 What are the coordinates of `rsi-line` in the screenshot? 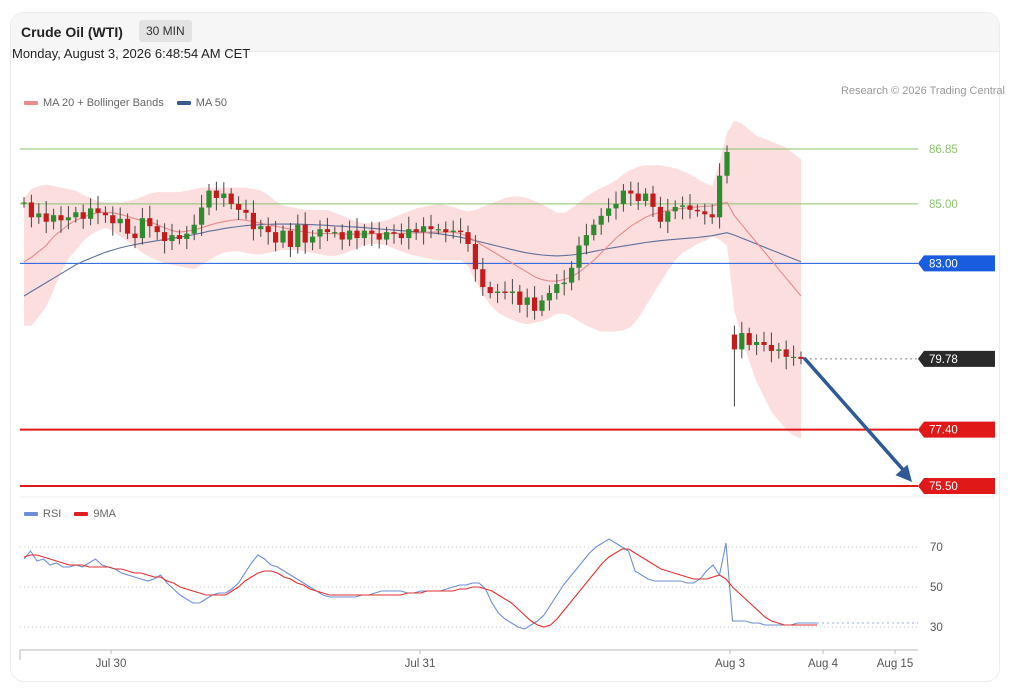 It's located at (420, 584).